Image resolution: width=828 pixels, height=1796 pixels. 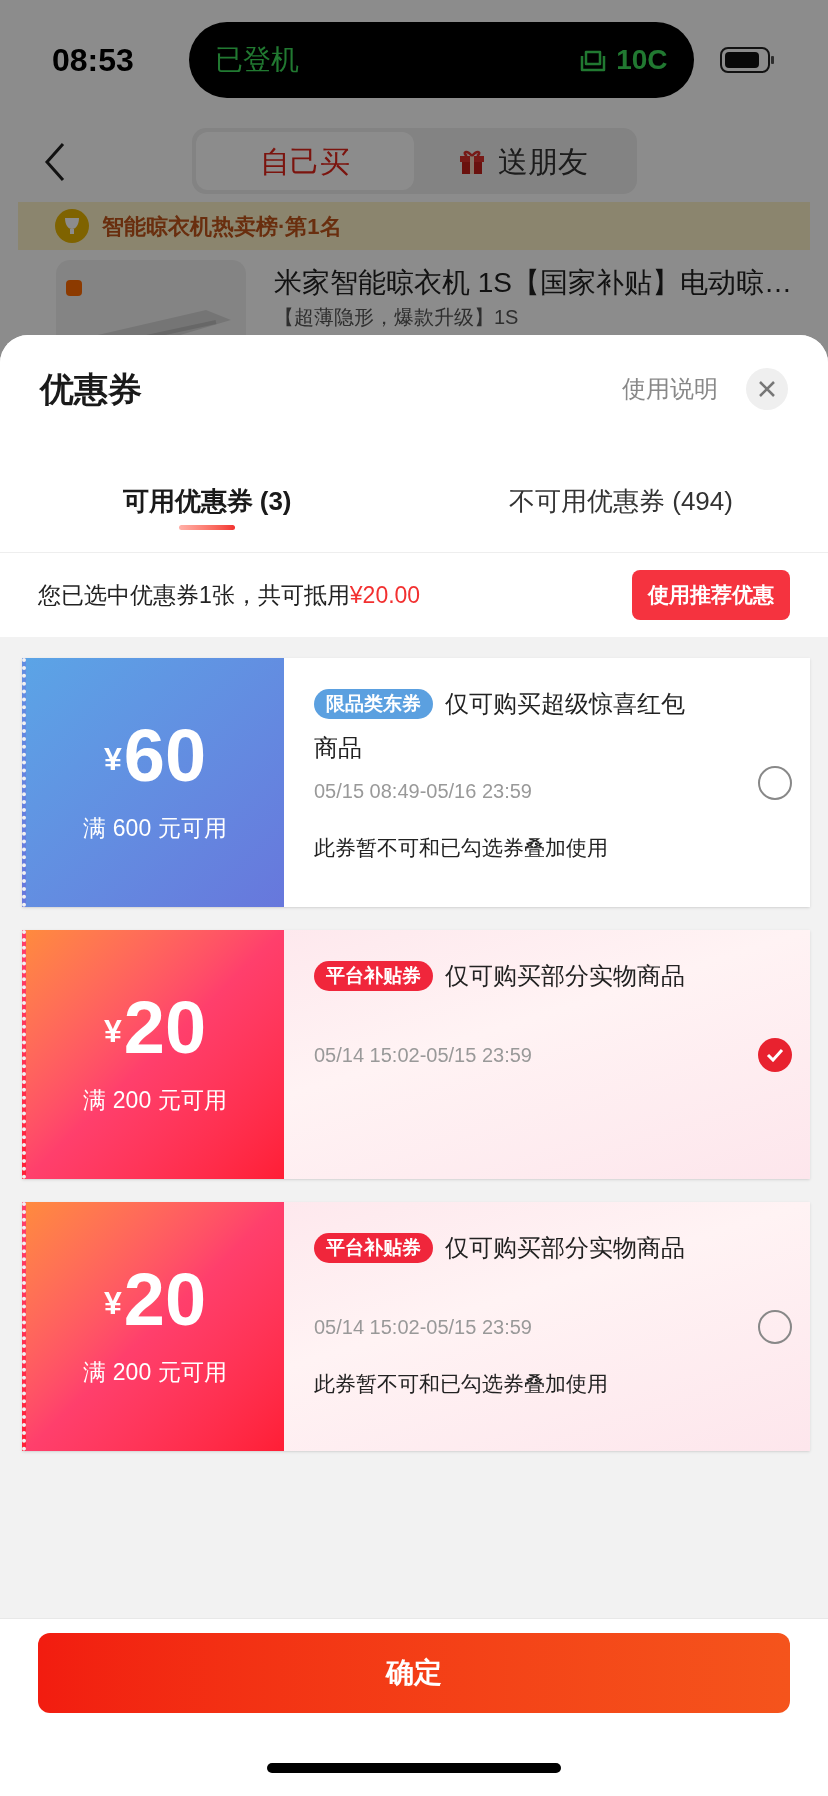 I want to click on coupon-threshold: 满 600 元可用, so click(x=155, y=829).